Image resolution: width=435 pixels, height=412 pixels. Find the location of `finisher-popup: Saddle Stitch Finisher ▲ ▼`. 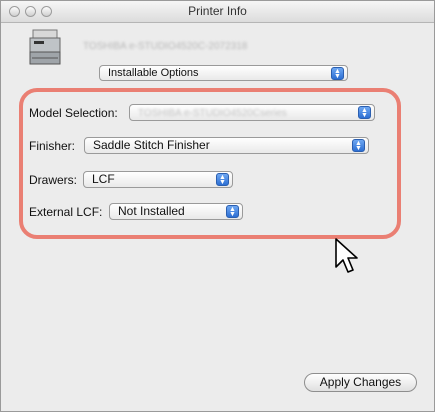

finisher-popup: Saddle Stitch Finisher ▲ ▼ is located at coordinates (226, 145).